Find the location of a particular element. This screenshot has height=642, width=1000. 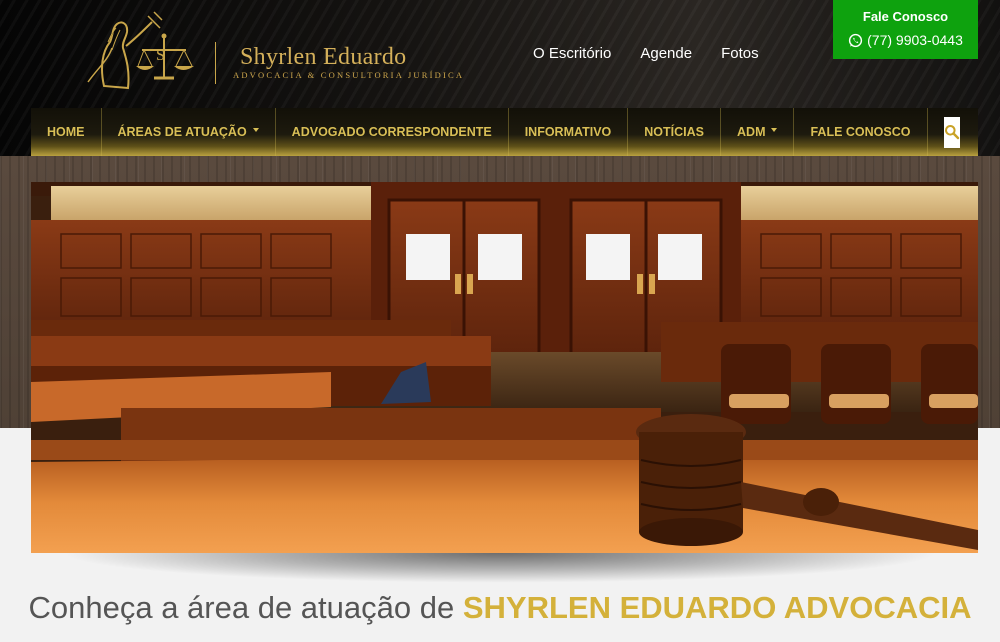

contact-phone: (77) 9903-0443 is located at coordinates (905, 40).